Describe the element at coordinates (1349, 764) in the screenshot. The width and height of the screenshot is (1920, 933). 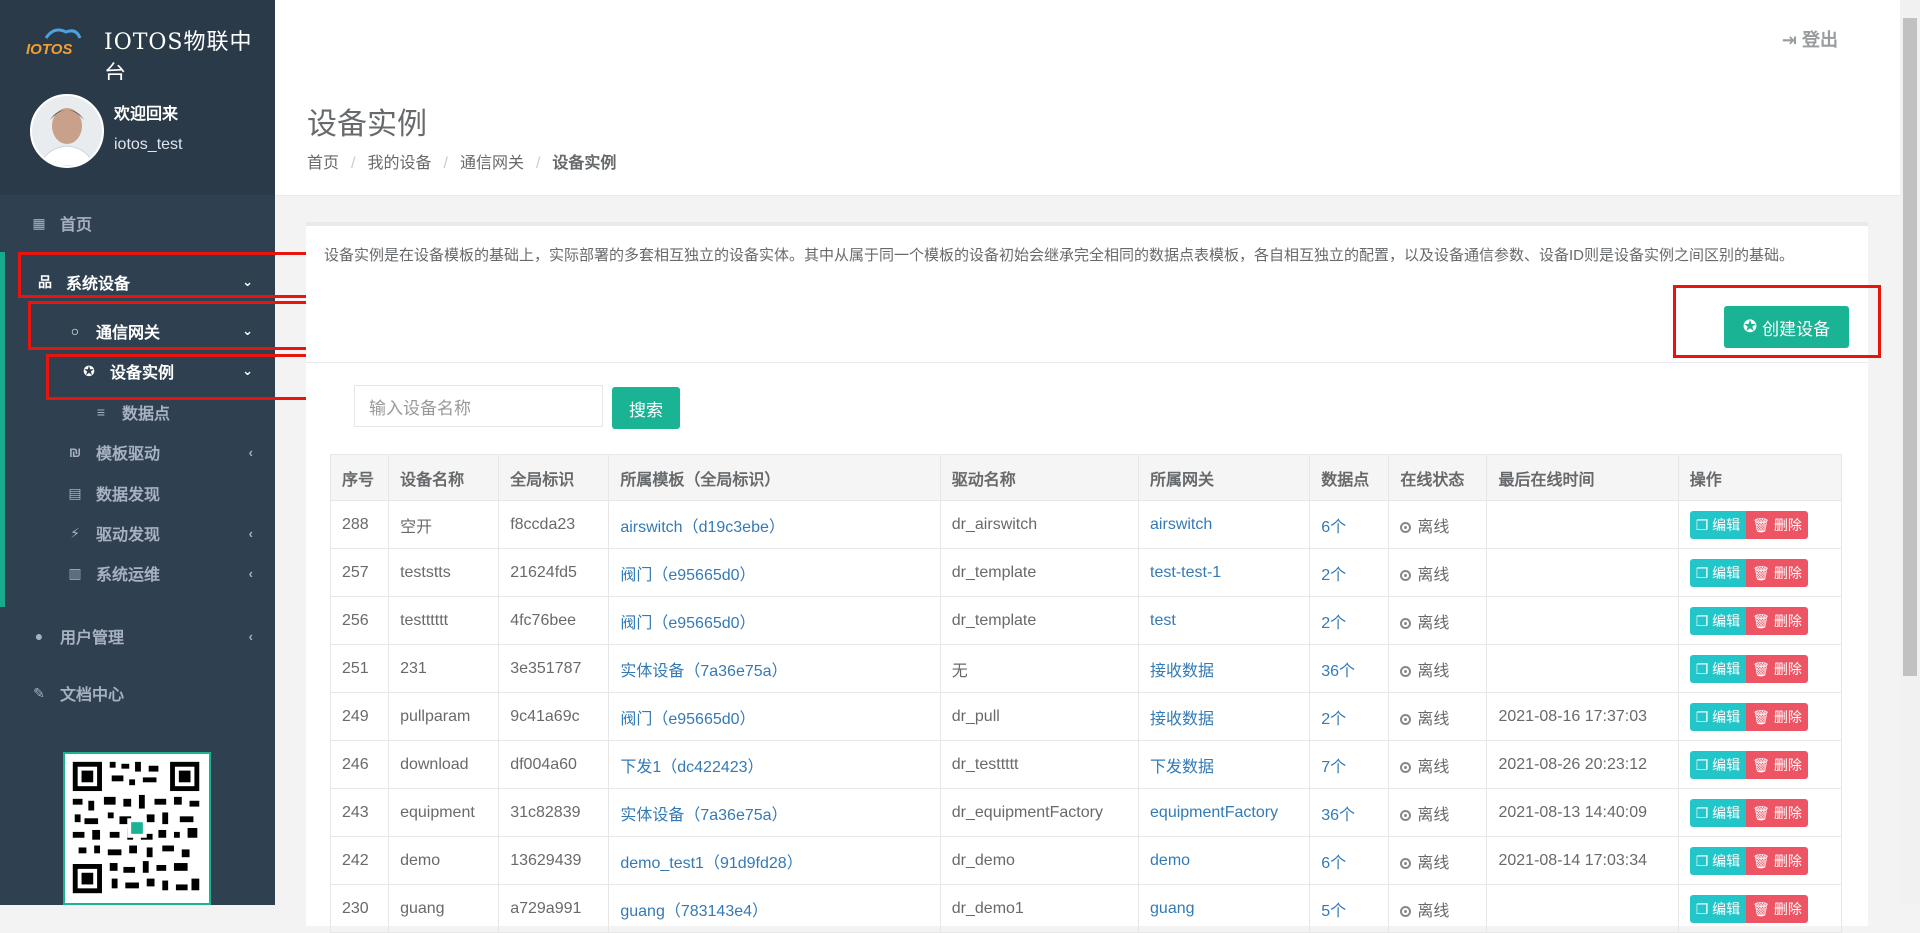
I see `table-cell: 7个` at that location.